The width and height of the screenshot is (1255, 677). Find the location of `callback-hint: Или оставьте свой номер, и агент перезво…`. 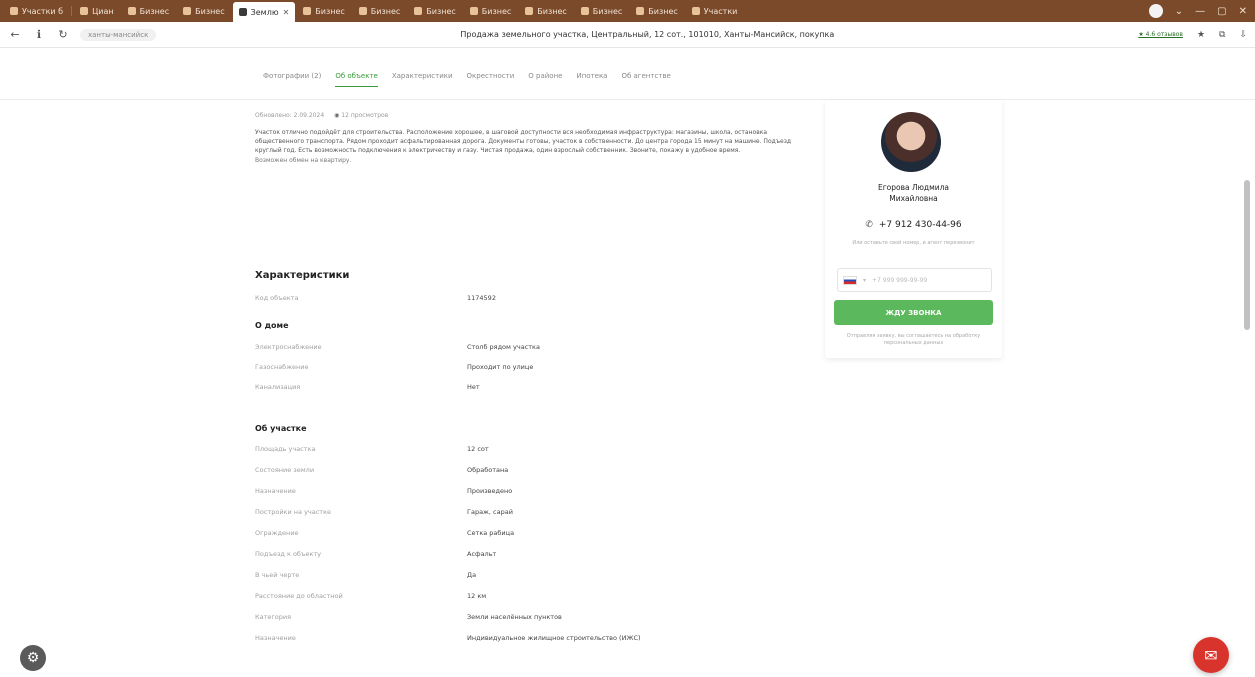

callback-hint: Или оставьте свой номер, и агент перезво… is located at coordinates (913, 243).